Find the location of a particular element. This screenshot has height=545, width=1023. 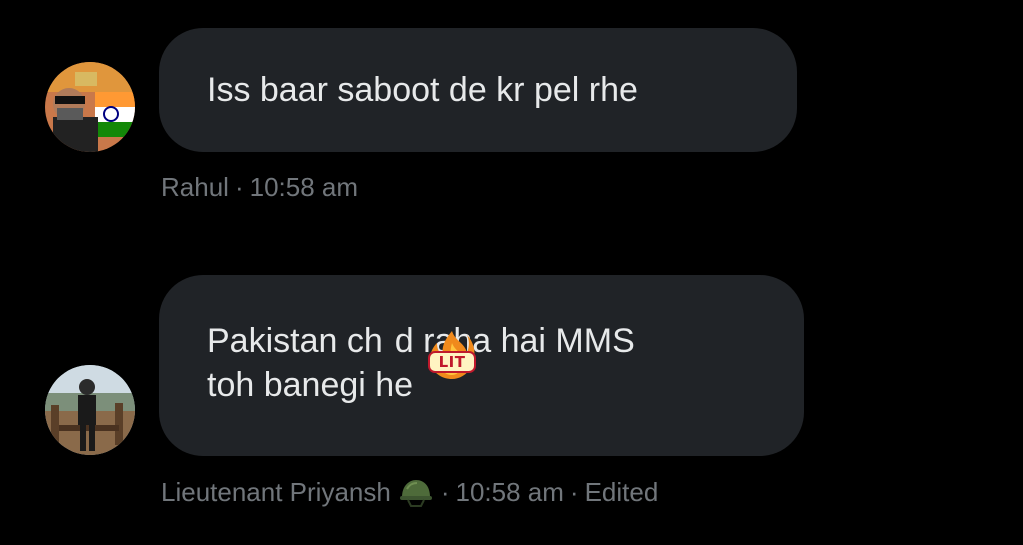

message-meta: Rahul · 10:58 am is located at coordinates (259, 187).